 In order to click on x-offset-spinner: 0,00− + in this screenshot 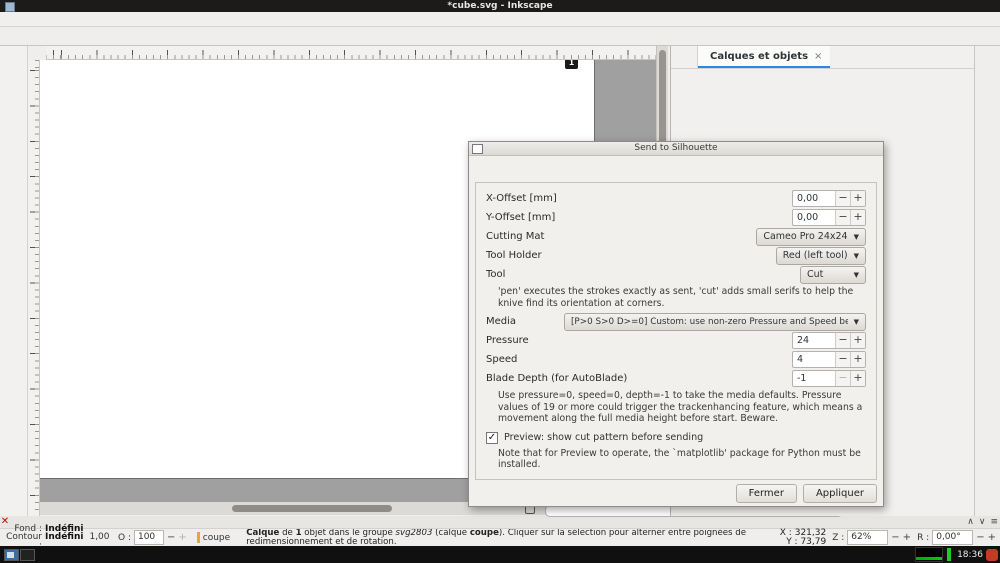, I will do `click(829, 198)`.